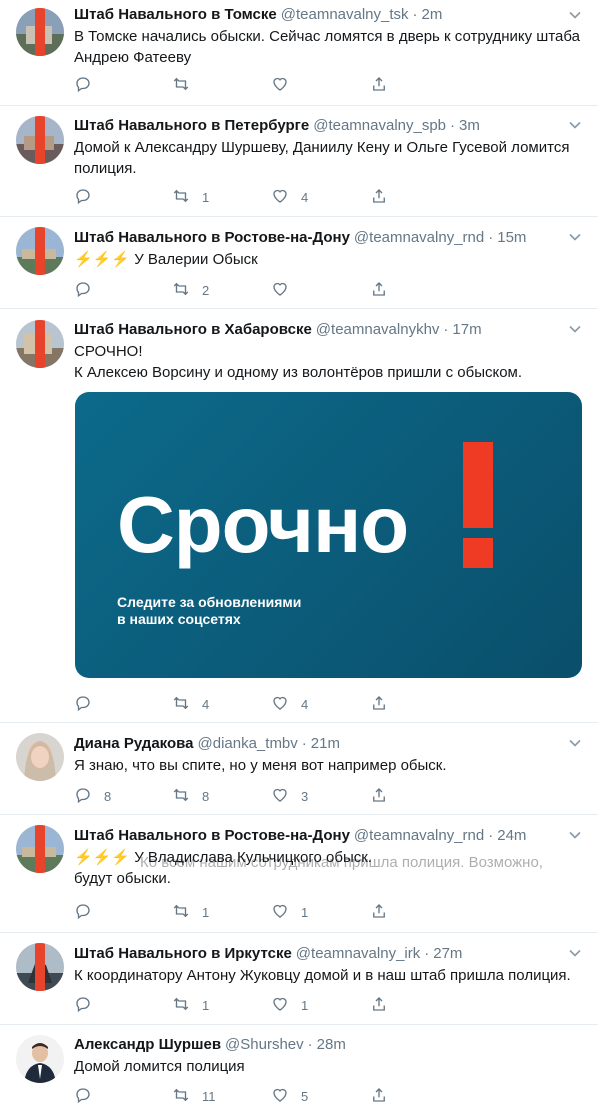 This screenshot has height=1117, width=598. What do you see at coordinates (305, 197) in the screenshot?
I see `like-count: 4` at bounding box center [305, 197].